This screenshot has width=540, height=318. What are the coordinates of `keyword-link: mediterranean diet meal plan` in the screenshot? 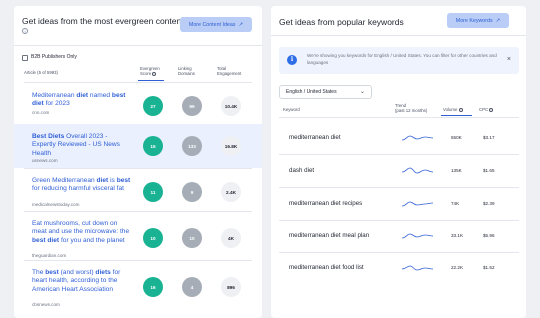 It's located at (329, 235).